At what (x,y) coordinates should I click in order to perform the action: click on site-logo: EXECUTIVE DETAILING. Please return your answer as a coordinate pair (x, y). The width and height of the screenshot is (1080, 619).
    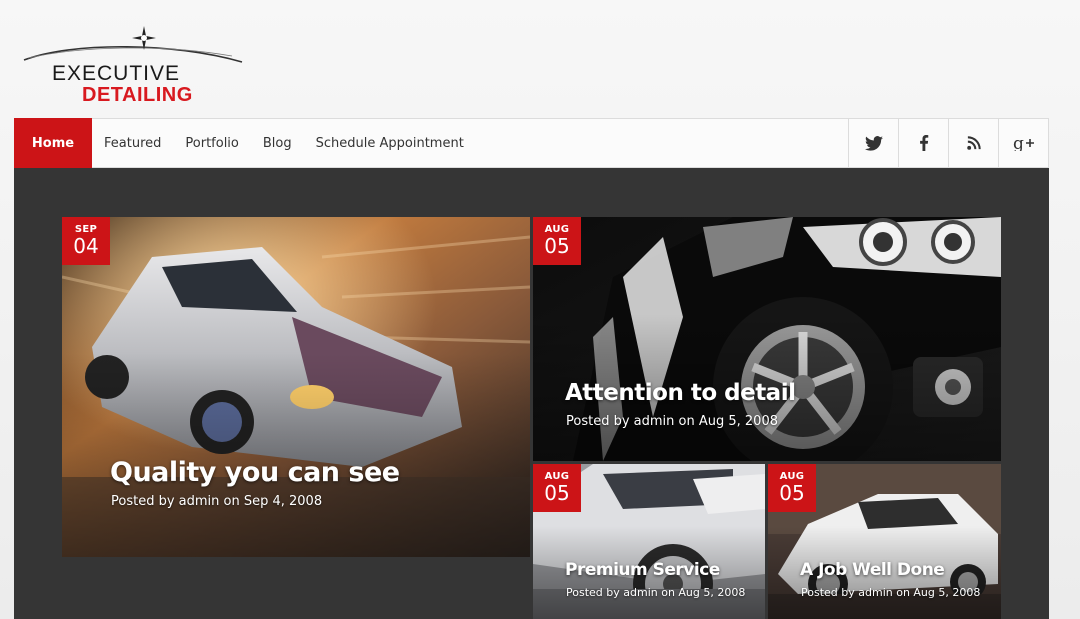
    Looking at the image, I should click on (137, 67).